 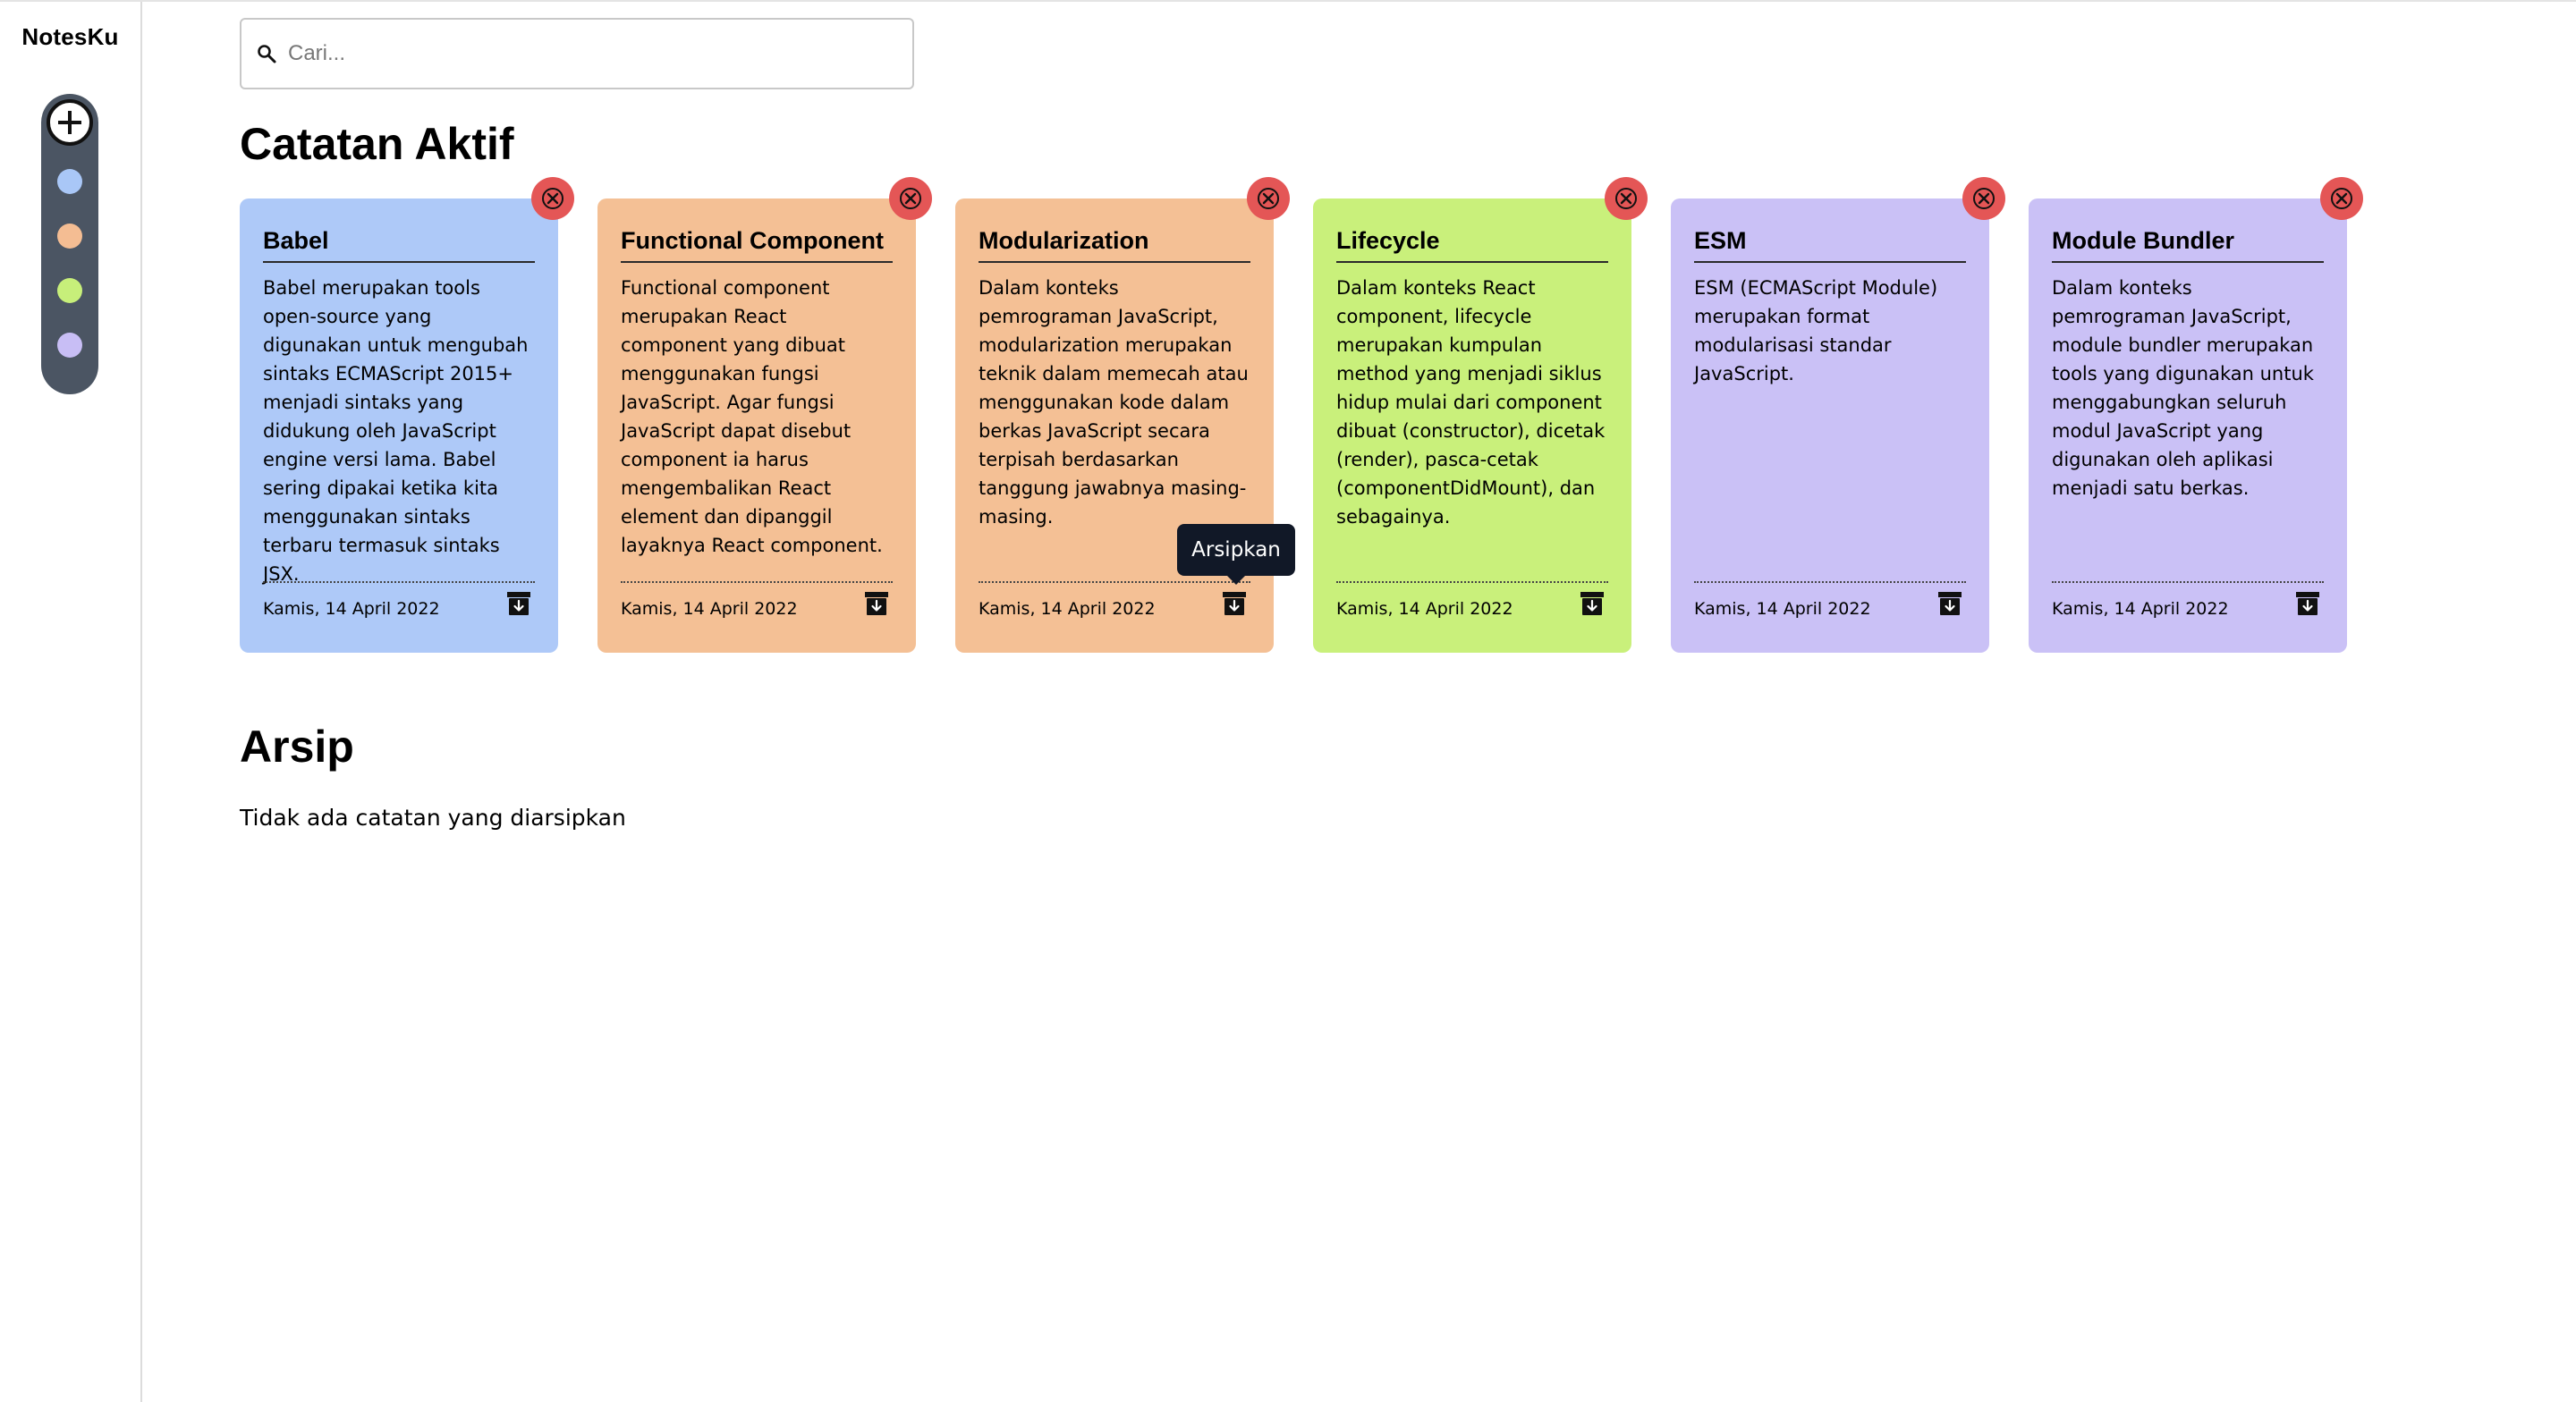 I want to click on note-title: Lifecycle, so click(x=1472, y=244).